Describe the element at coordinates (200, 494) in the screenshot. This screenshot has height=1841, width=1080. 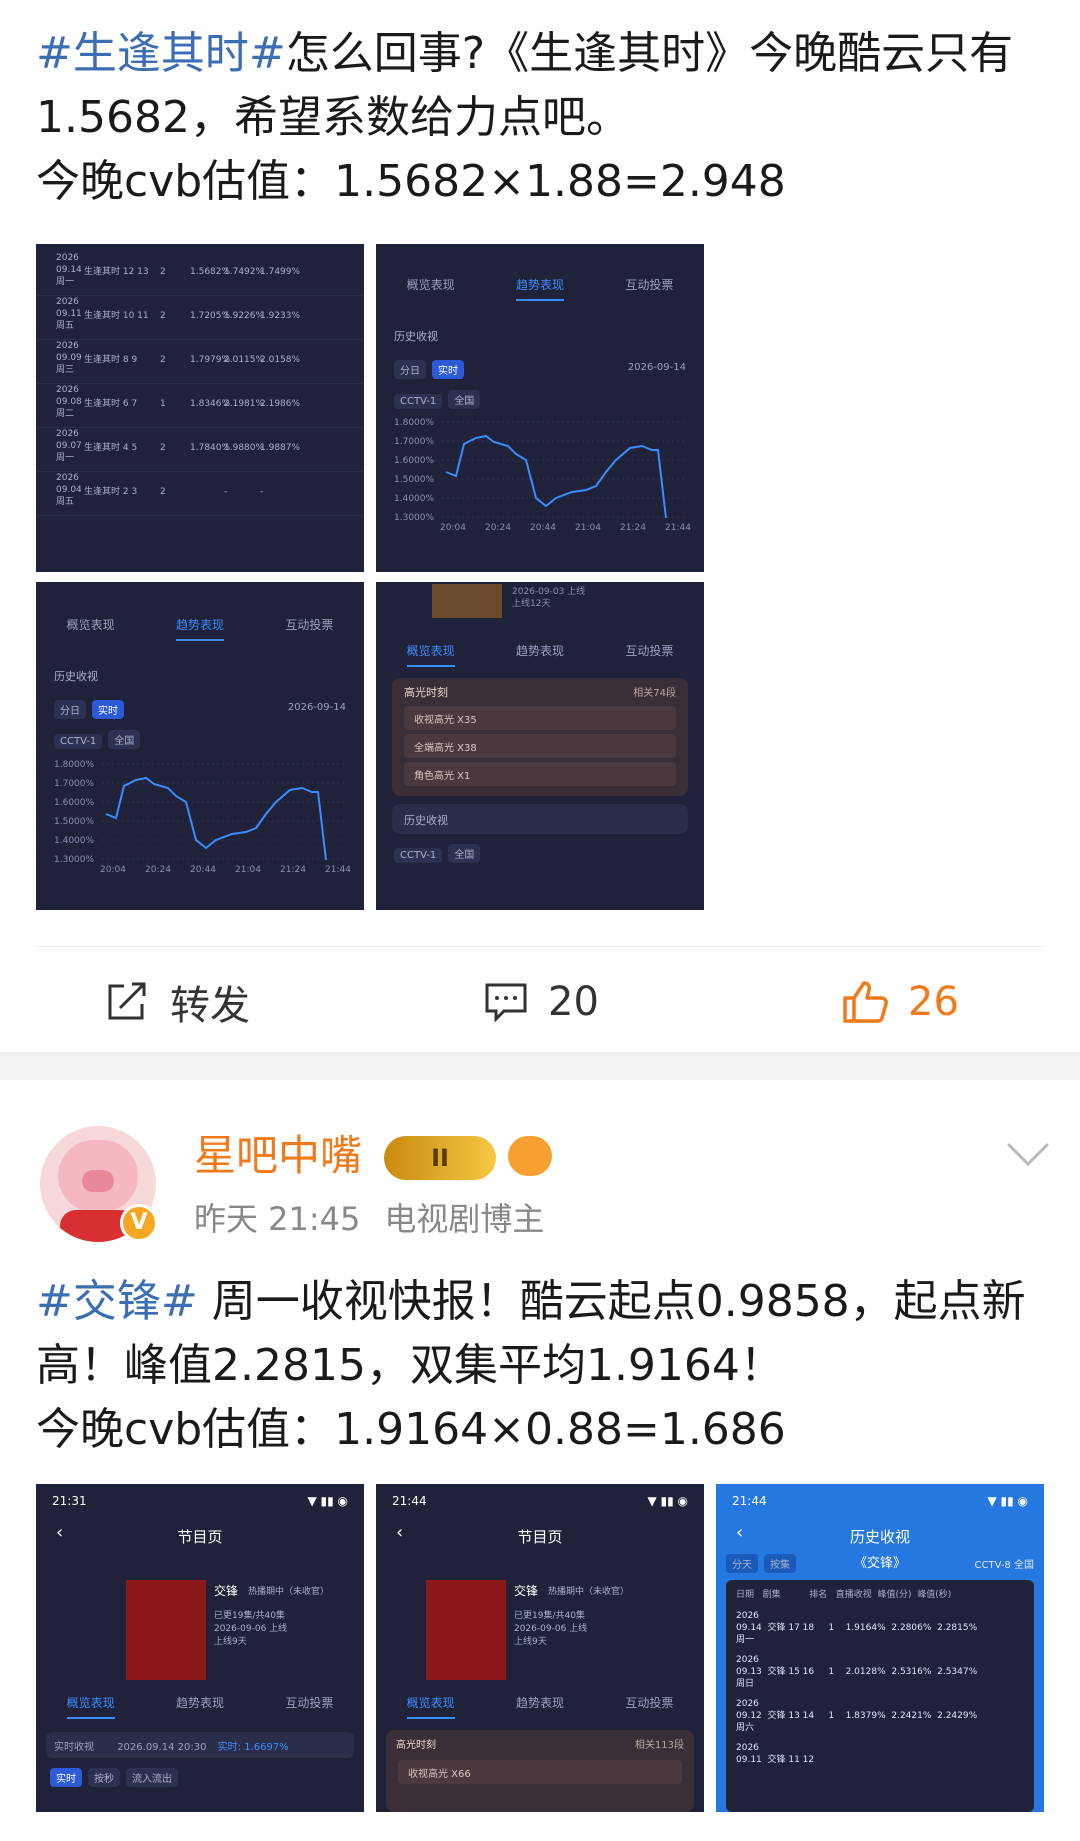
I see `table-row: 2026 09.04 周五 生逢其时 2 32--` at that location.